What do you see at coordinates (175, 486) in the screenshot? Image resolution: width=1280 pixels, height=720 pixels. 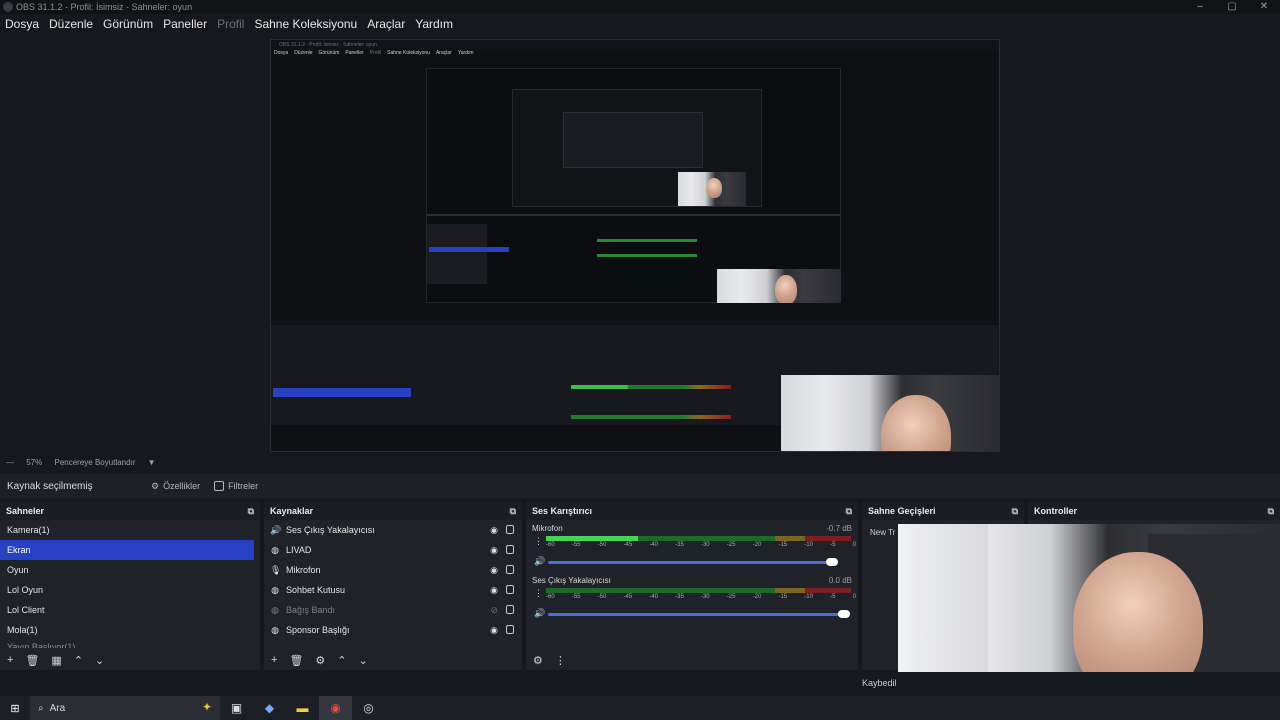 I see `properties-button: ⚙ Özellikler` at bounding box center [175, 486].